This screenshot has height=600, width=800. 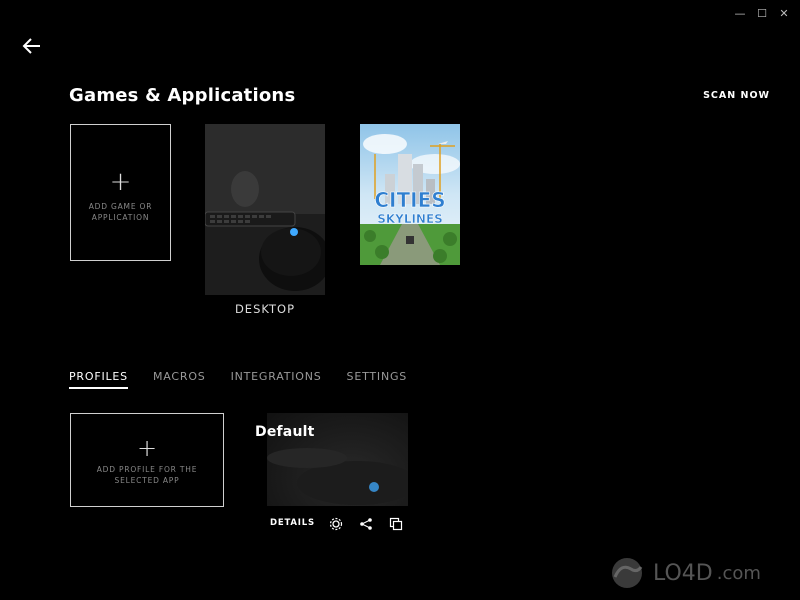 I want to click on minimize-button: —, so click(x=740, y=13).